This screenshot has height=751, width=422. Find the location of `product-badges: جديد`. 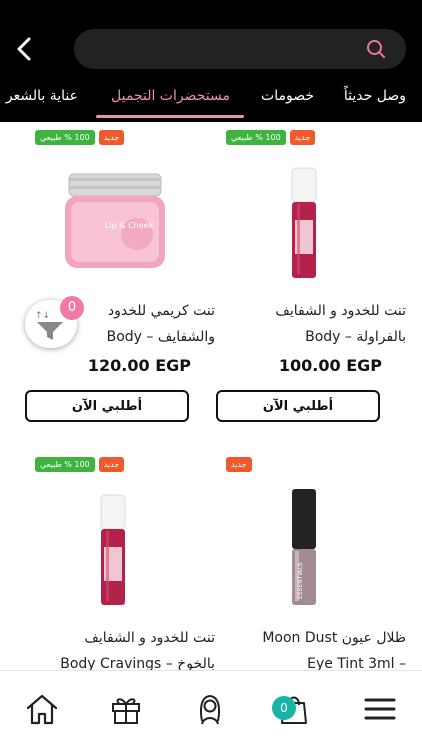

product-badges: جديد is located at coordinates (239, 464).